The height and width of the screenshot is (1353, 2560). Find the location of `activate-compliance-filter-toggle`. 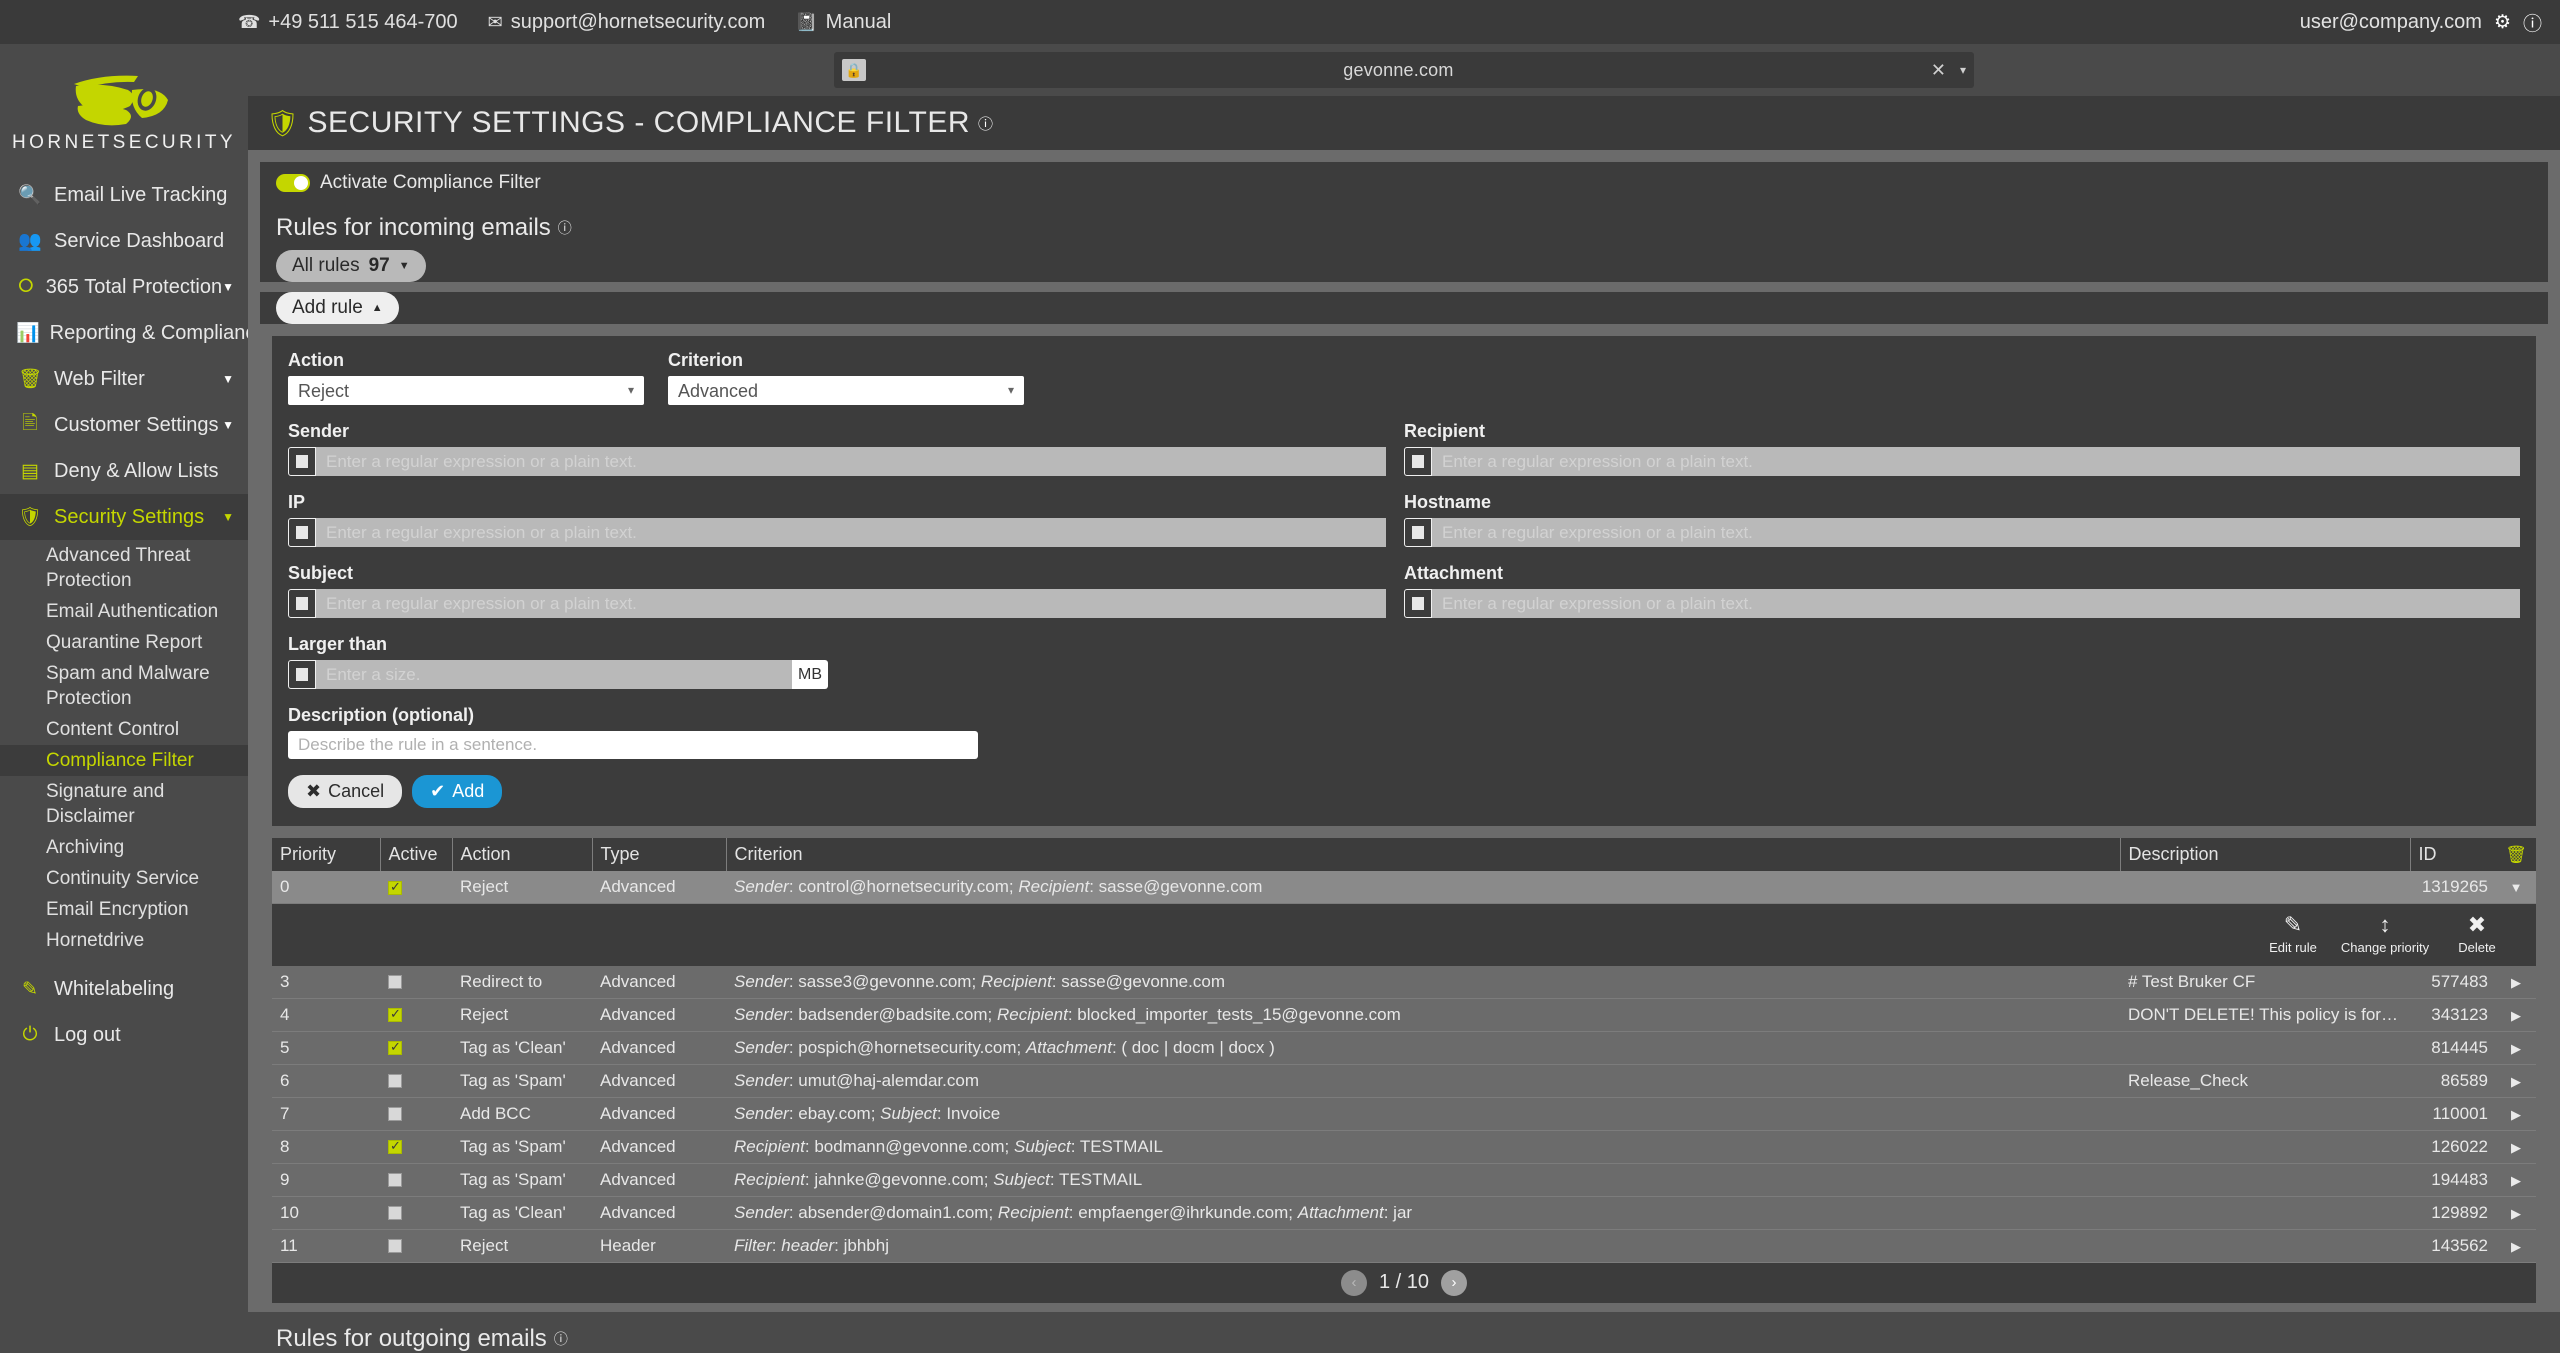

activate-compliance-filter-toggle is located at coordinates (293, 183).